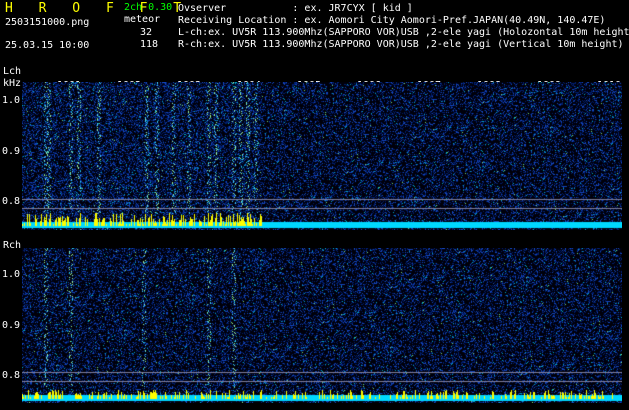 This screenshot has height=410, width=629. Describe the element at coordinates (47, 45) in the screenshot. I see `datetime-label: 25.03.15 10:00` at that location.